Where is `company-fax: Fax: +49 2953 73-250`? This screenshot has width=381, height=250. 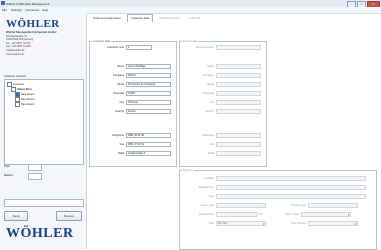 company-fax: Fax: +49 2953 73-250 is located at coordinates (18, 47).